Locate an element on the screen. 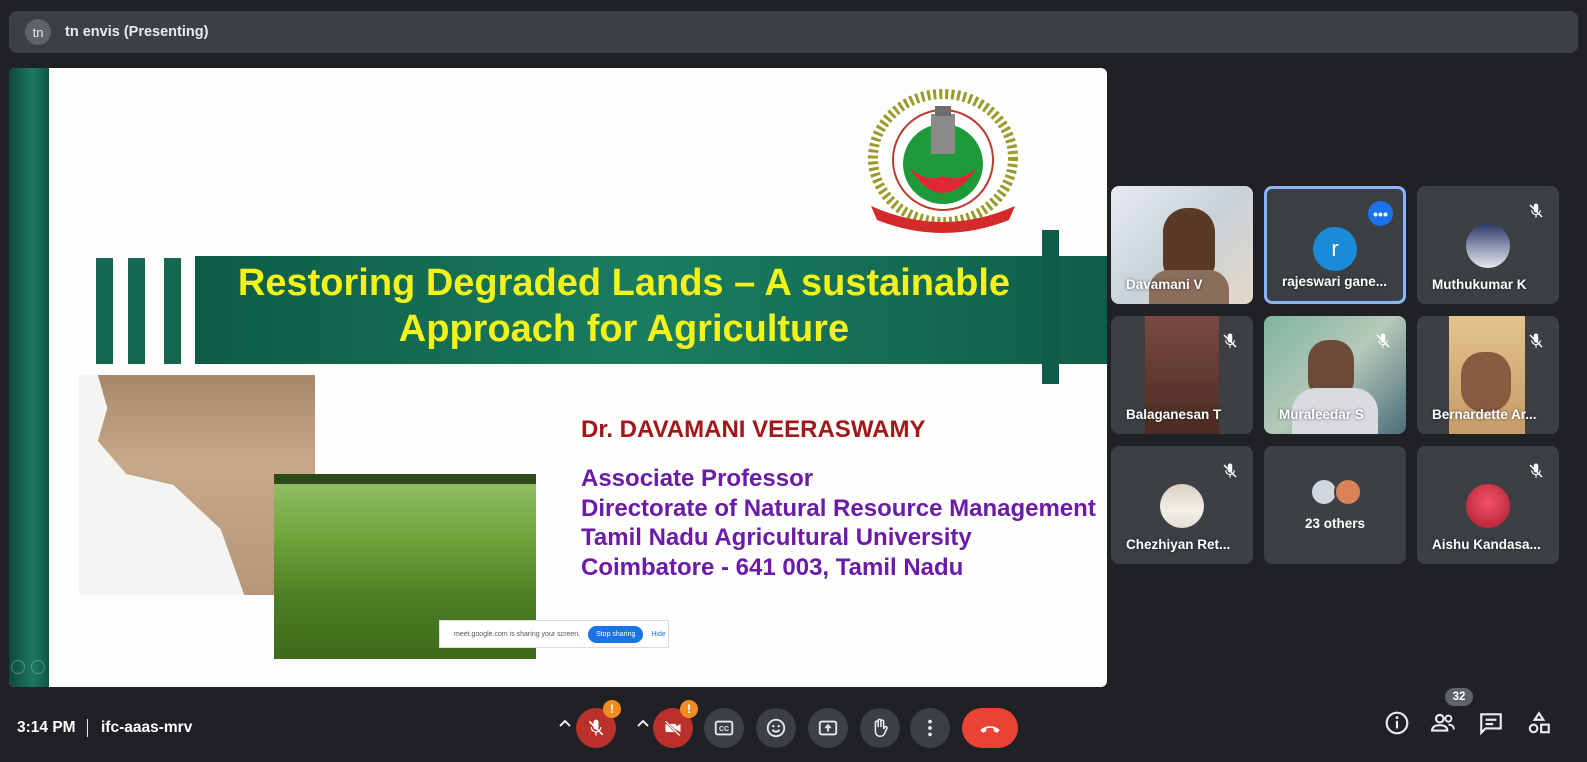 Image resolution: width=1587 pixels, height=762 pixels. present-screen-button is located at coordinates (828, 728).